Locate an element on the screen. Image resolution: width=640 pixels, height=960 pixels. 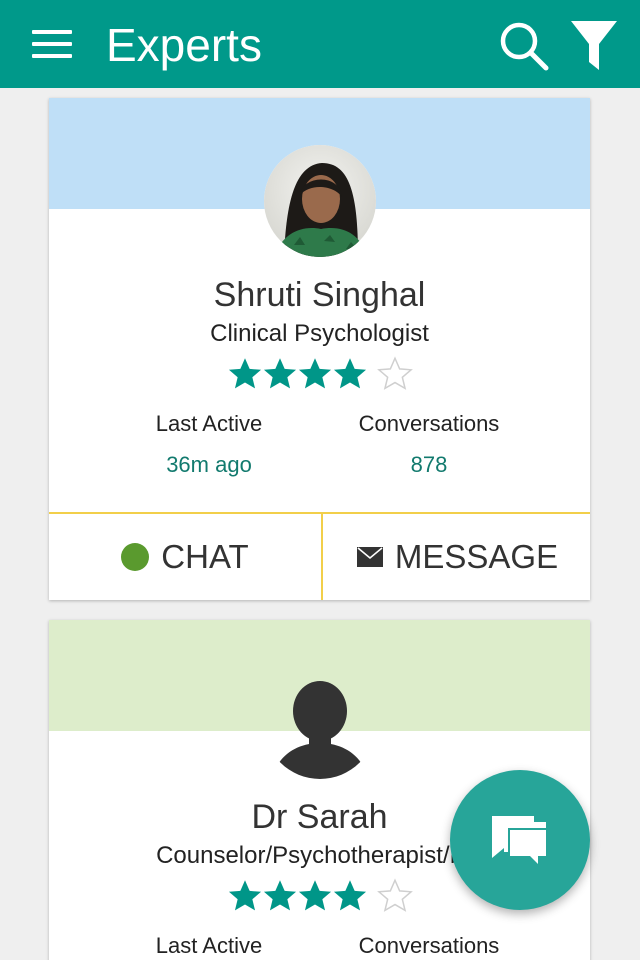
last-active-value: 36m ago is located at coordinates (209, 464).